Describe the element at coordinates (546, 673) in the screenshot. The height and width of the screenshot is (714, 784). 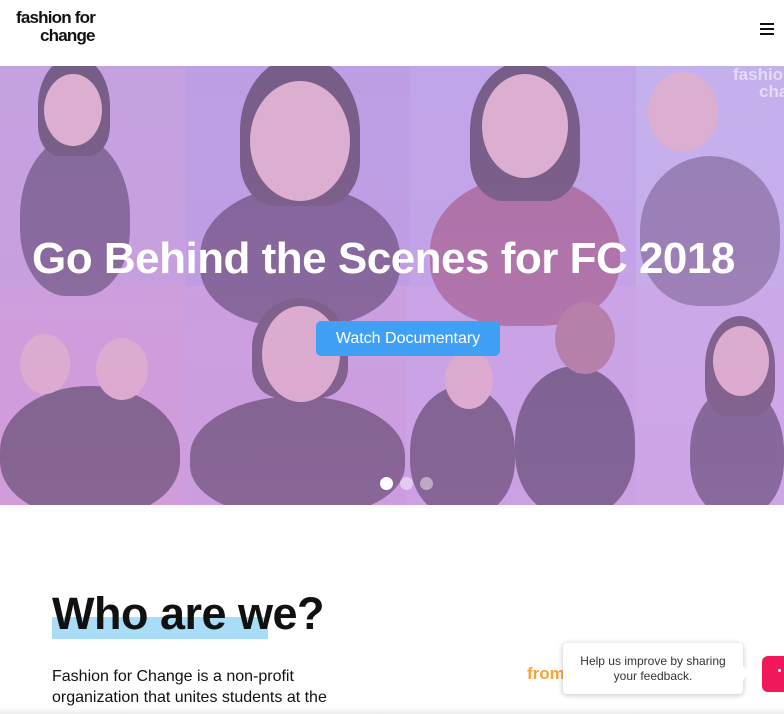
I see `side-heading: from` at that location.